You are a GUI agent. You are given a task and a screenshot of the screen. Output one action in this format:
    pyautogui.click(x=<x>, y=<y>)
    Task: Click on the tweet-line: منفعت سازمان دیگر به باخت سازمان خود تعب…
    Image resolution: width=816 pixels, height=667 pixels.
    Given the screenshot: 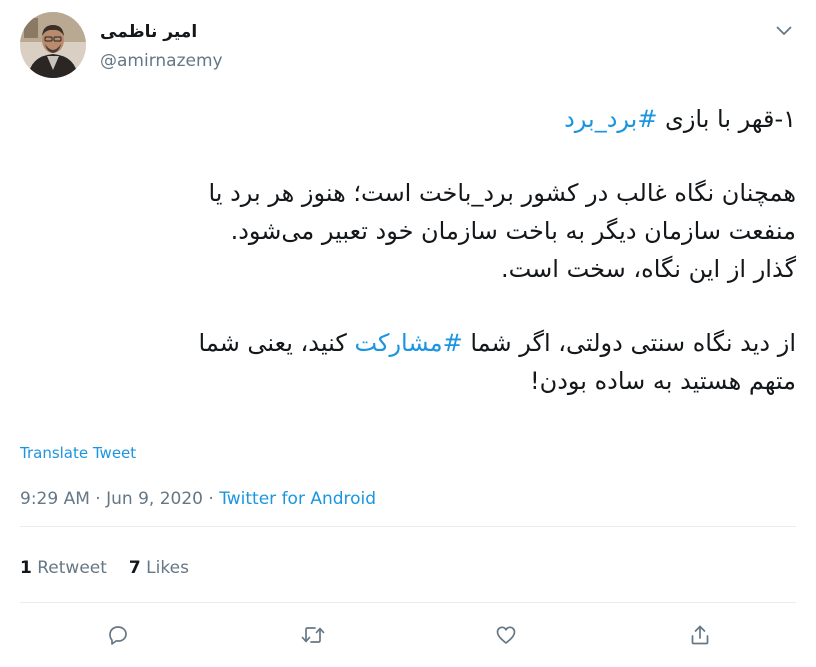 What is the action you would take?
    pyautogui.click(x=513, y=231)
    